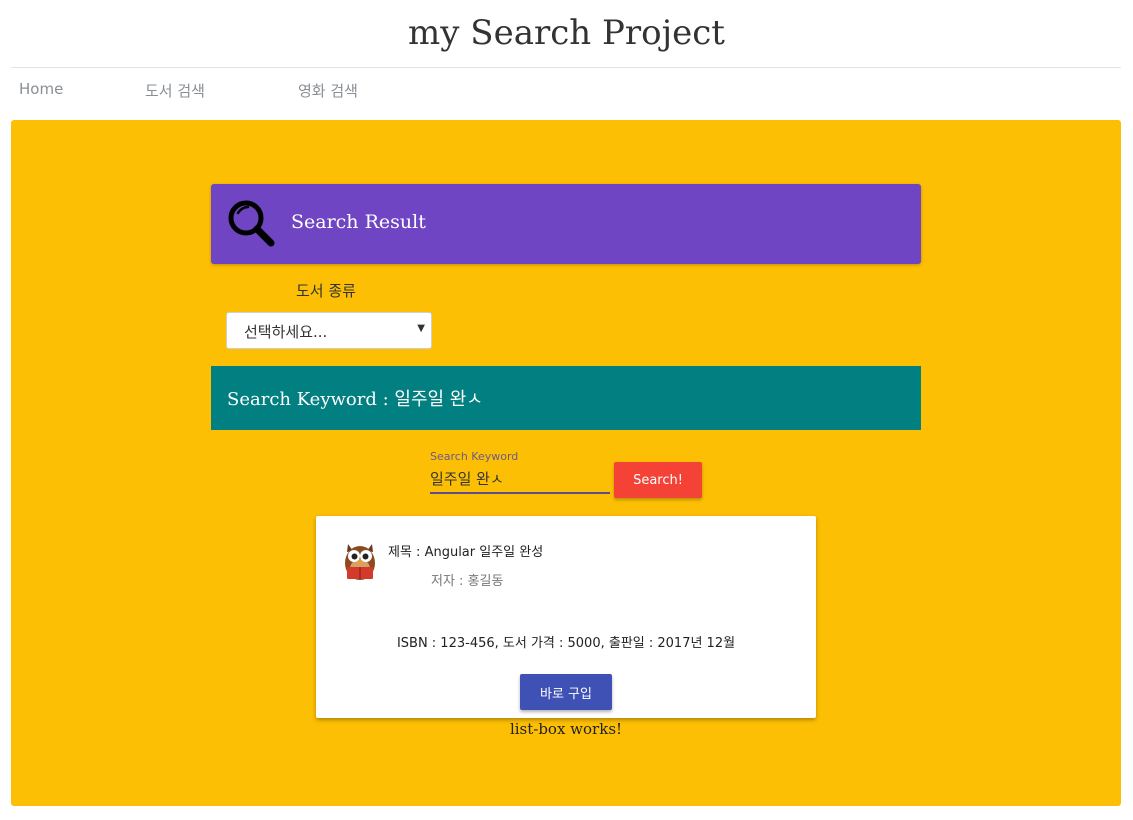  Describe the element at coordinates (251, 223) in the screenshot. I see `magnifier-icon` at that location.